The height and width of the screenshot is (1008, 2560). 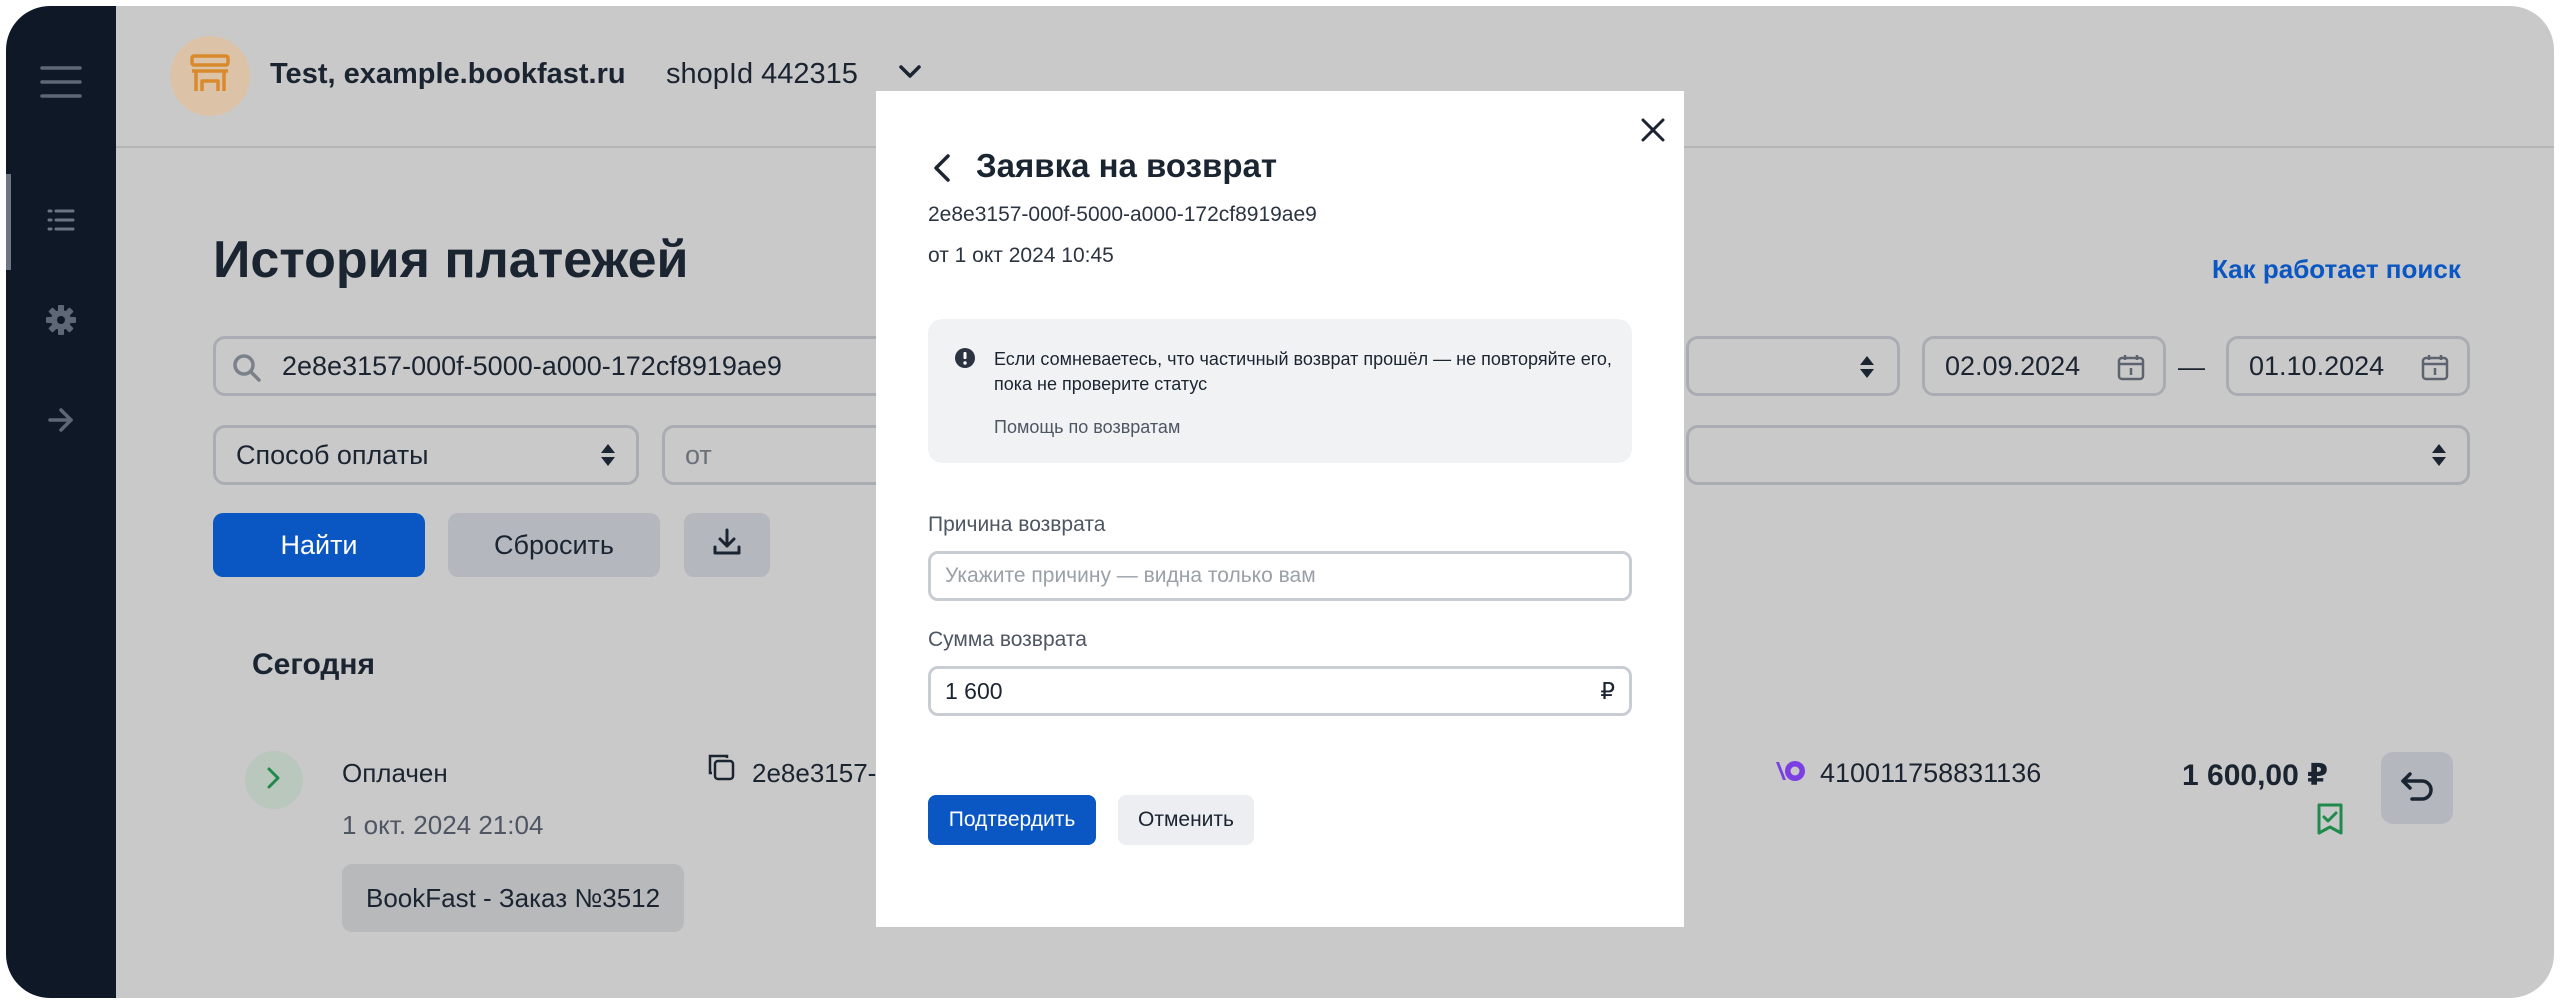 I want to click on dialog-payment-id: 2e8e3157-000f-5000-a000-172cf8919ae9, so click(x=1122, y=214).